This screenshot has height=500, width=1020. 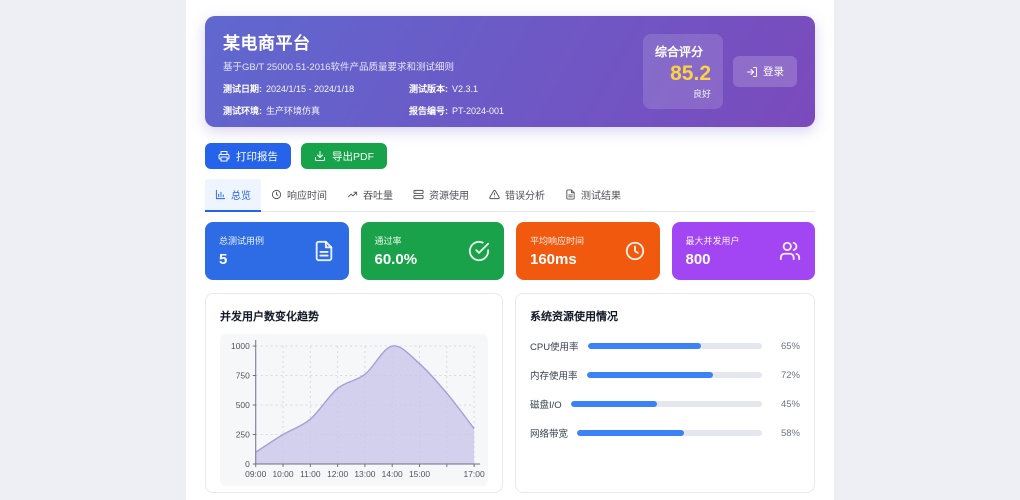 I want to click on export-pdf-button: 导出PDF, so click(x=344, y=156).